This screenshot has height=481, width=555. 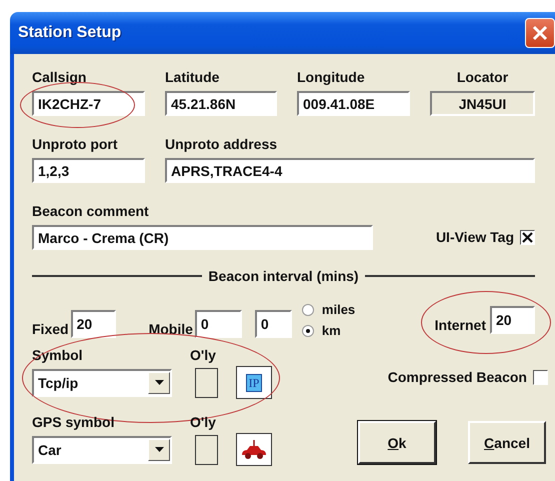 What do you see at coordinates (50, 329) in the screenshot?
I see `field-label: Fixed` at bounding box center [50, 329].